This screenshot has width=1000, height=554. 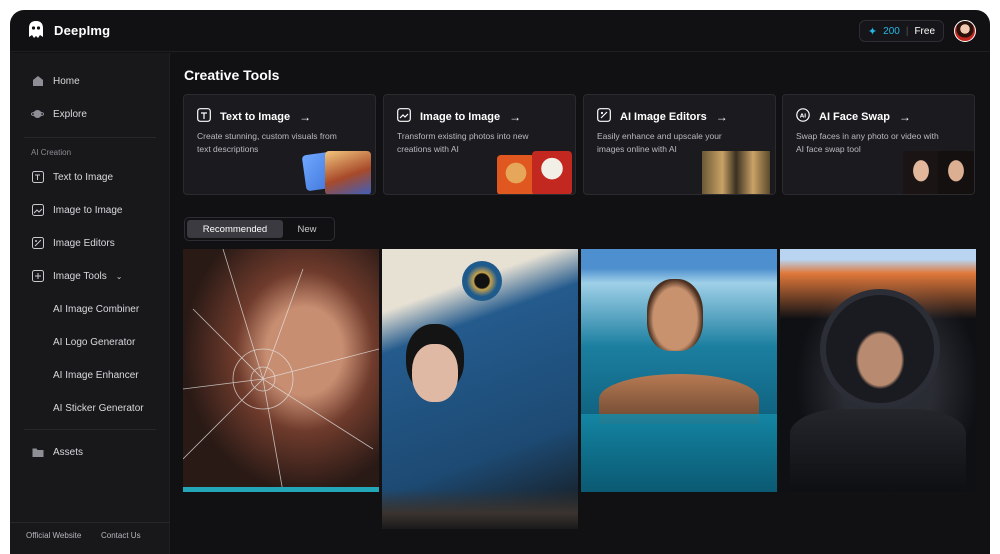 I want to click on top-bar: DeepImg ✦ 200 | Free, so click(x=500, y=31).